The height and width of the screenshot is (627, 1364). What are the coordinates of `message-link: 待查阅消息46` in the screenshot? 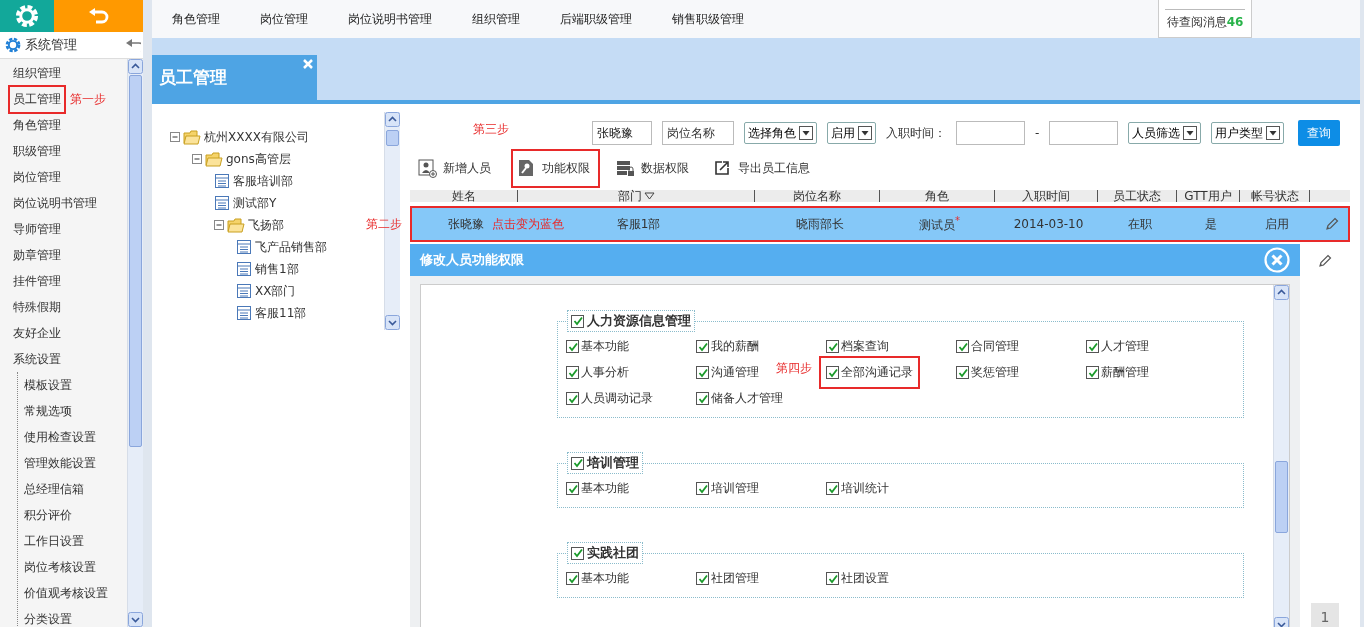 It's located at (1205, 22).